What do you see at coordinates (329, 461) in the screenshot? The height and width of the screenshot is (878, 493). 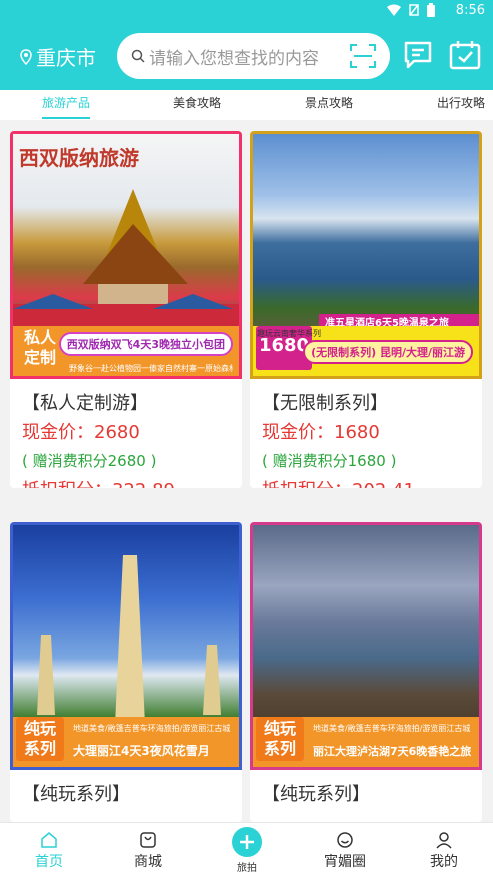 I see `product-bonus-points: ( 赠消费积分1680 )` at bounding box center [329, 461].